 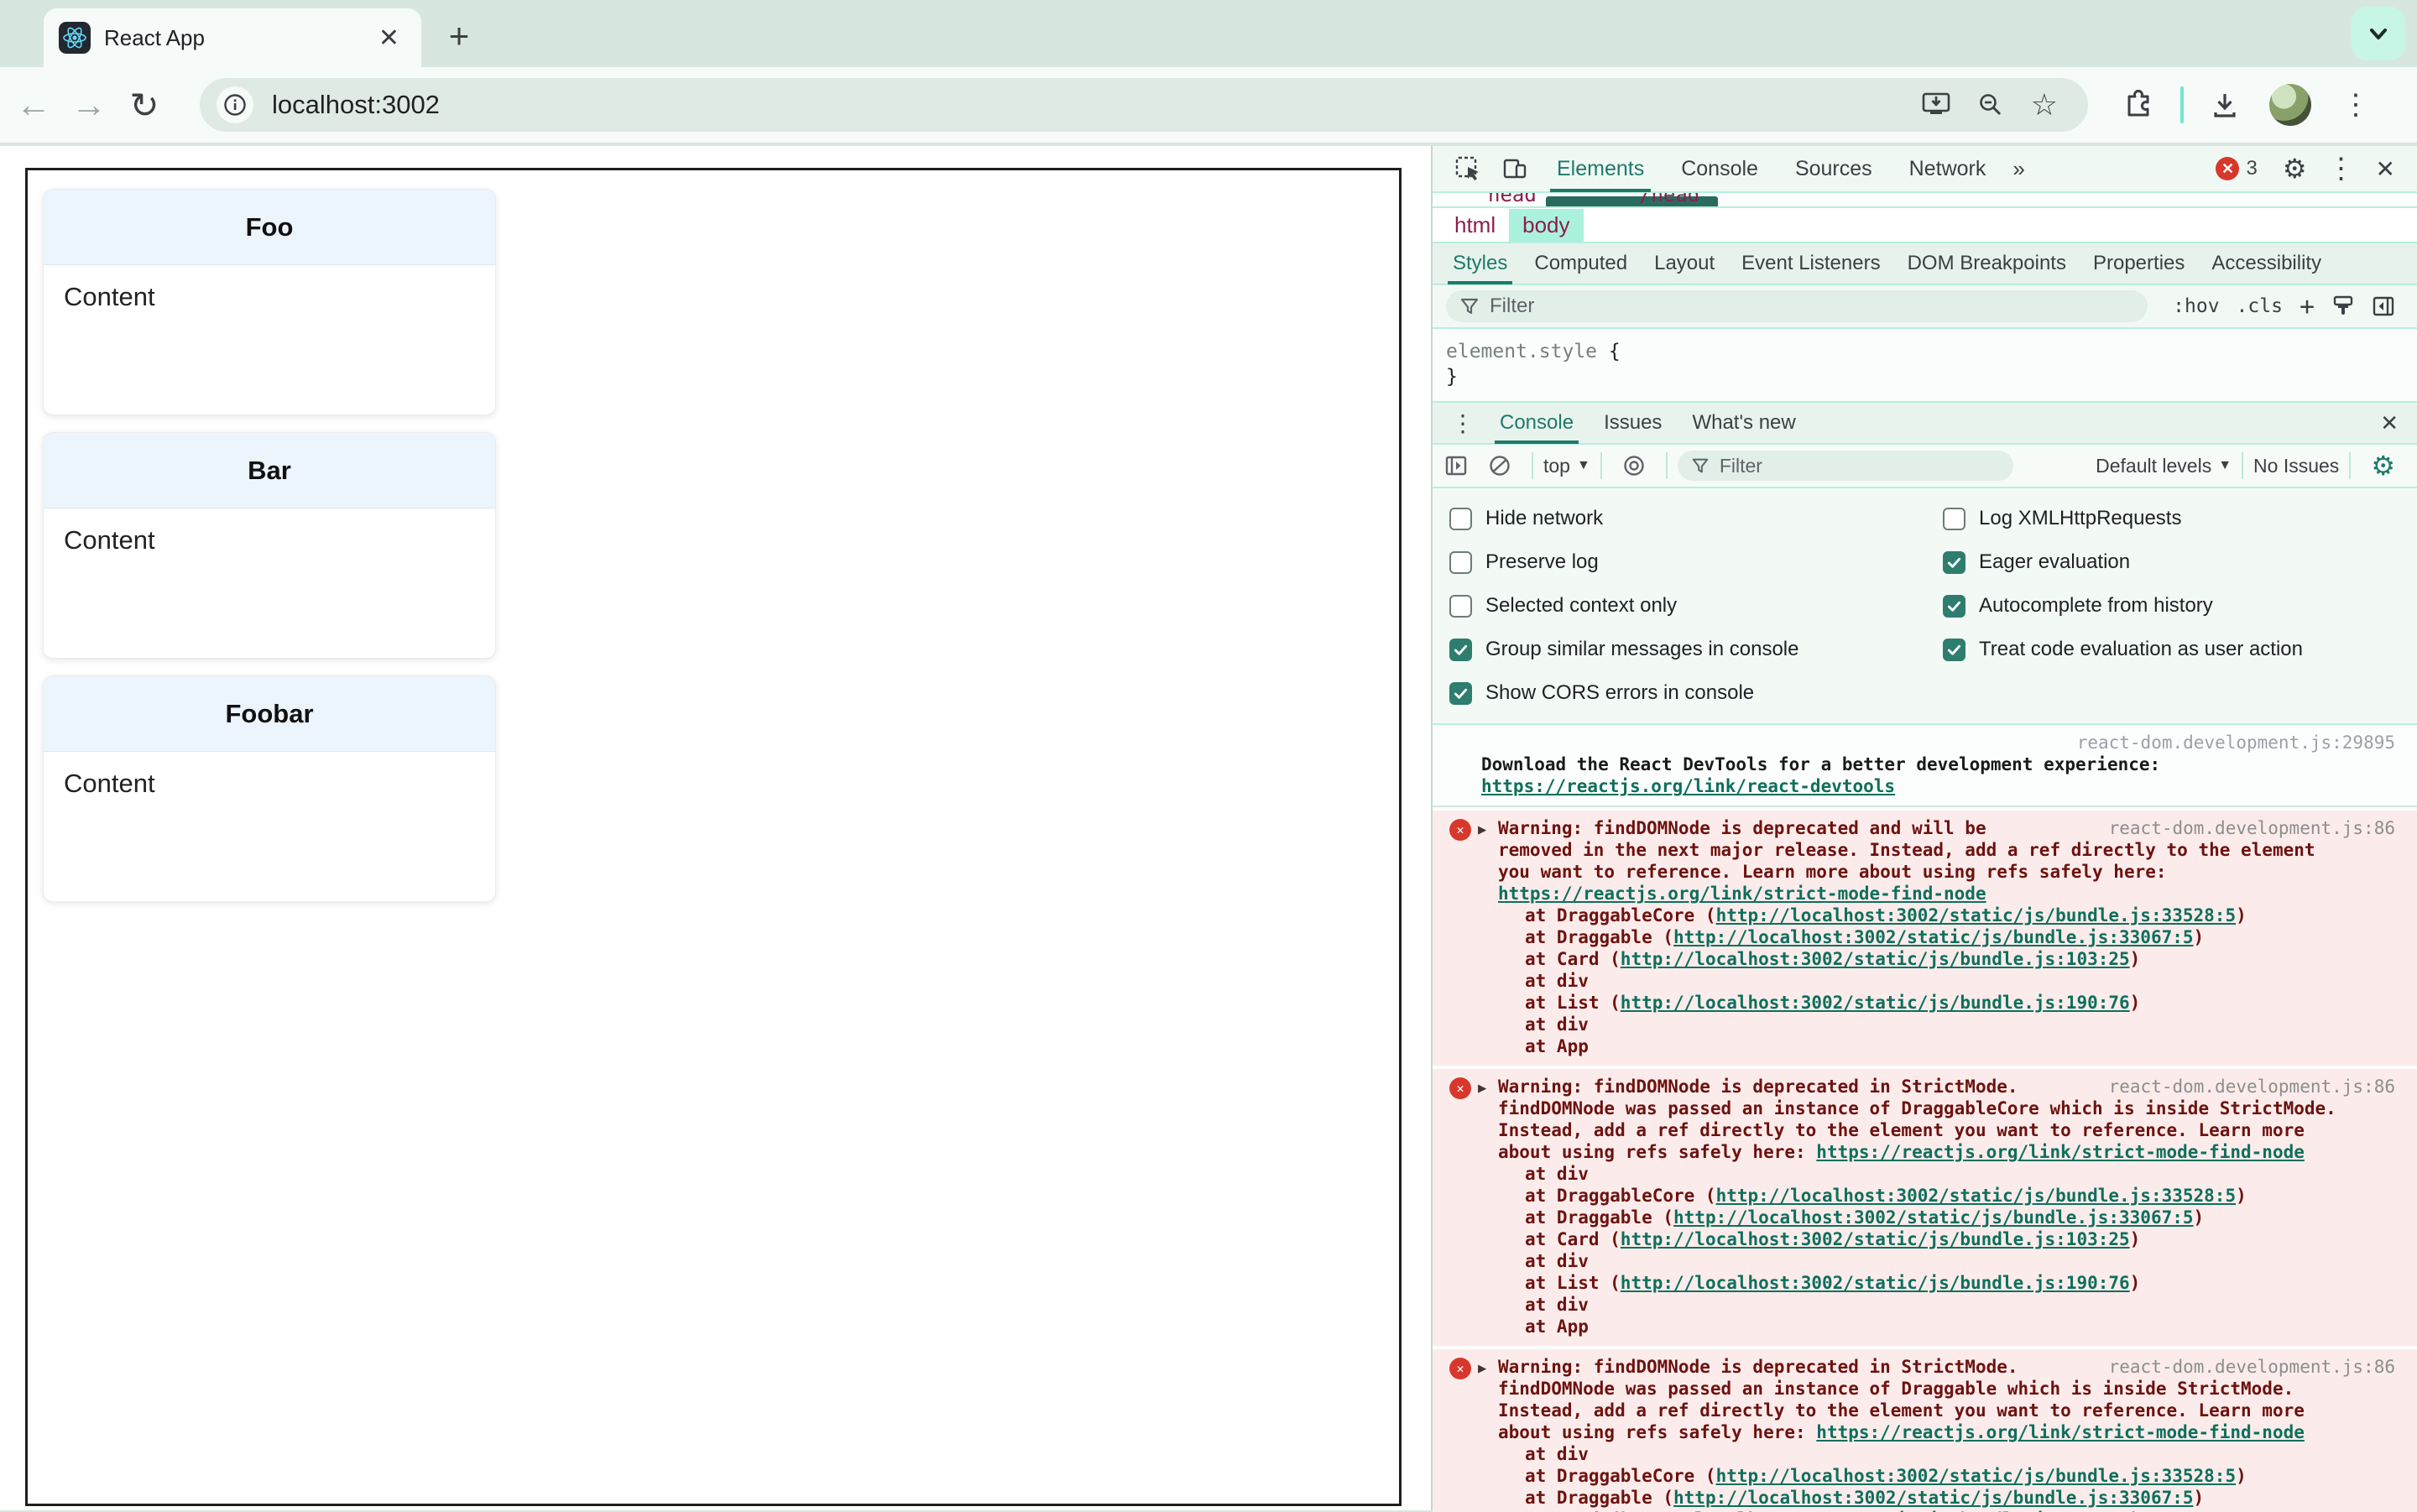 What do you see at coordinates (1581, 263) in the screenshot?
I see `tab-computed: Computed` at bounding box center [1581, 263].